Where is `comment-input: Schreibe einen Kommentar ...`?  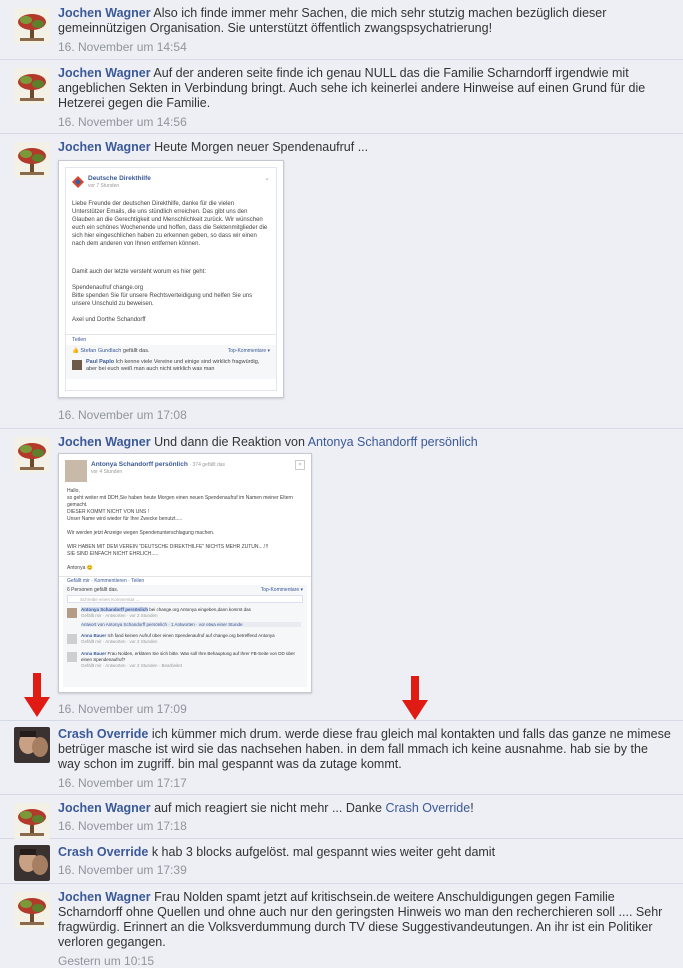 comment-input: Schreibe einen Kommentar ... is located at coordinates (185, 599).